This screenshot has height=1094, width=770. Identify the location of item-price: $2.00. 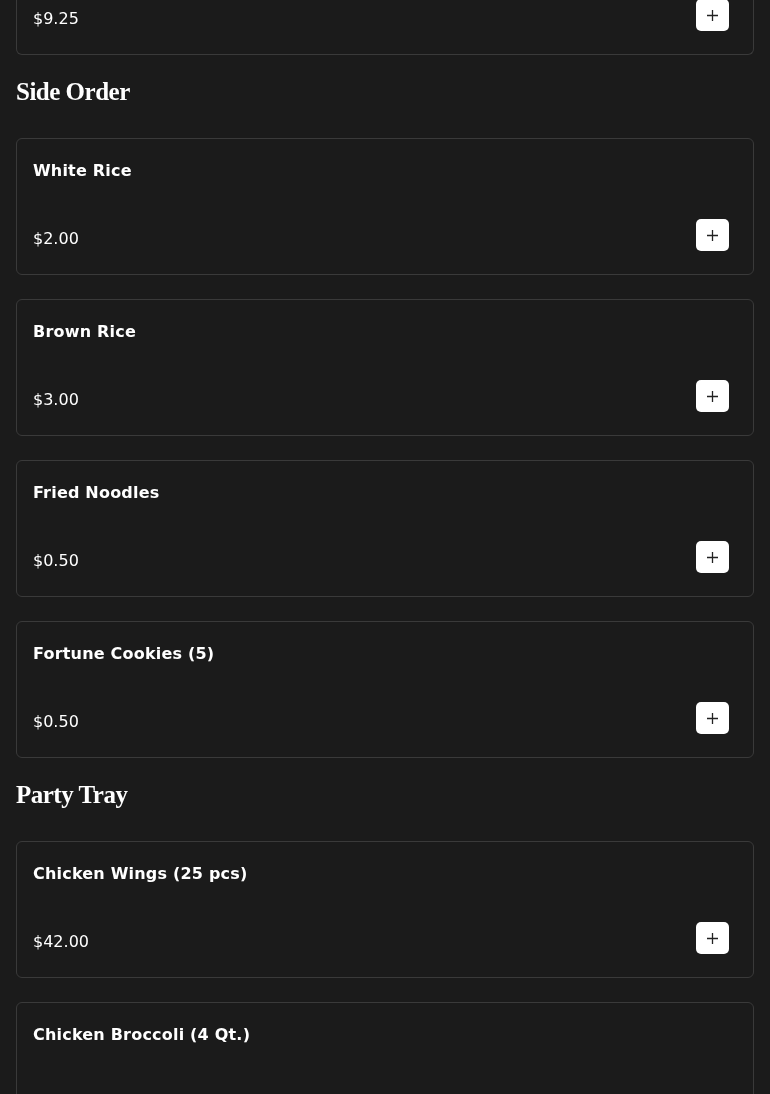
(56, 239).